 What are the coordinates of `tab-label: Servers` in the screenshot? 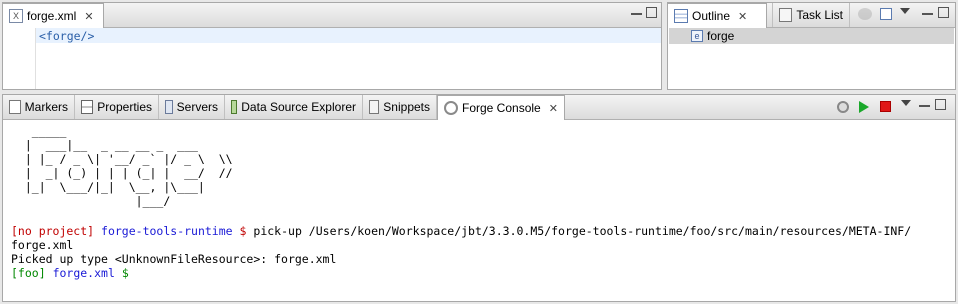 It's located at (197, 107).